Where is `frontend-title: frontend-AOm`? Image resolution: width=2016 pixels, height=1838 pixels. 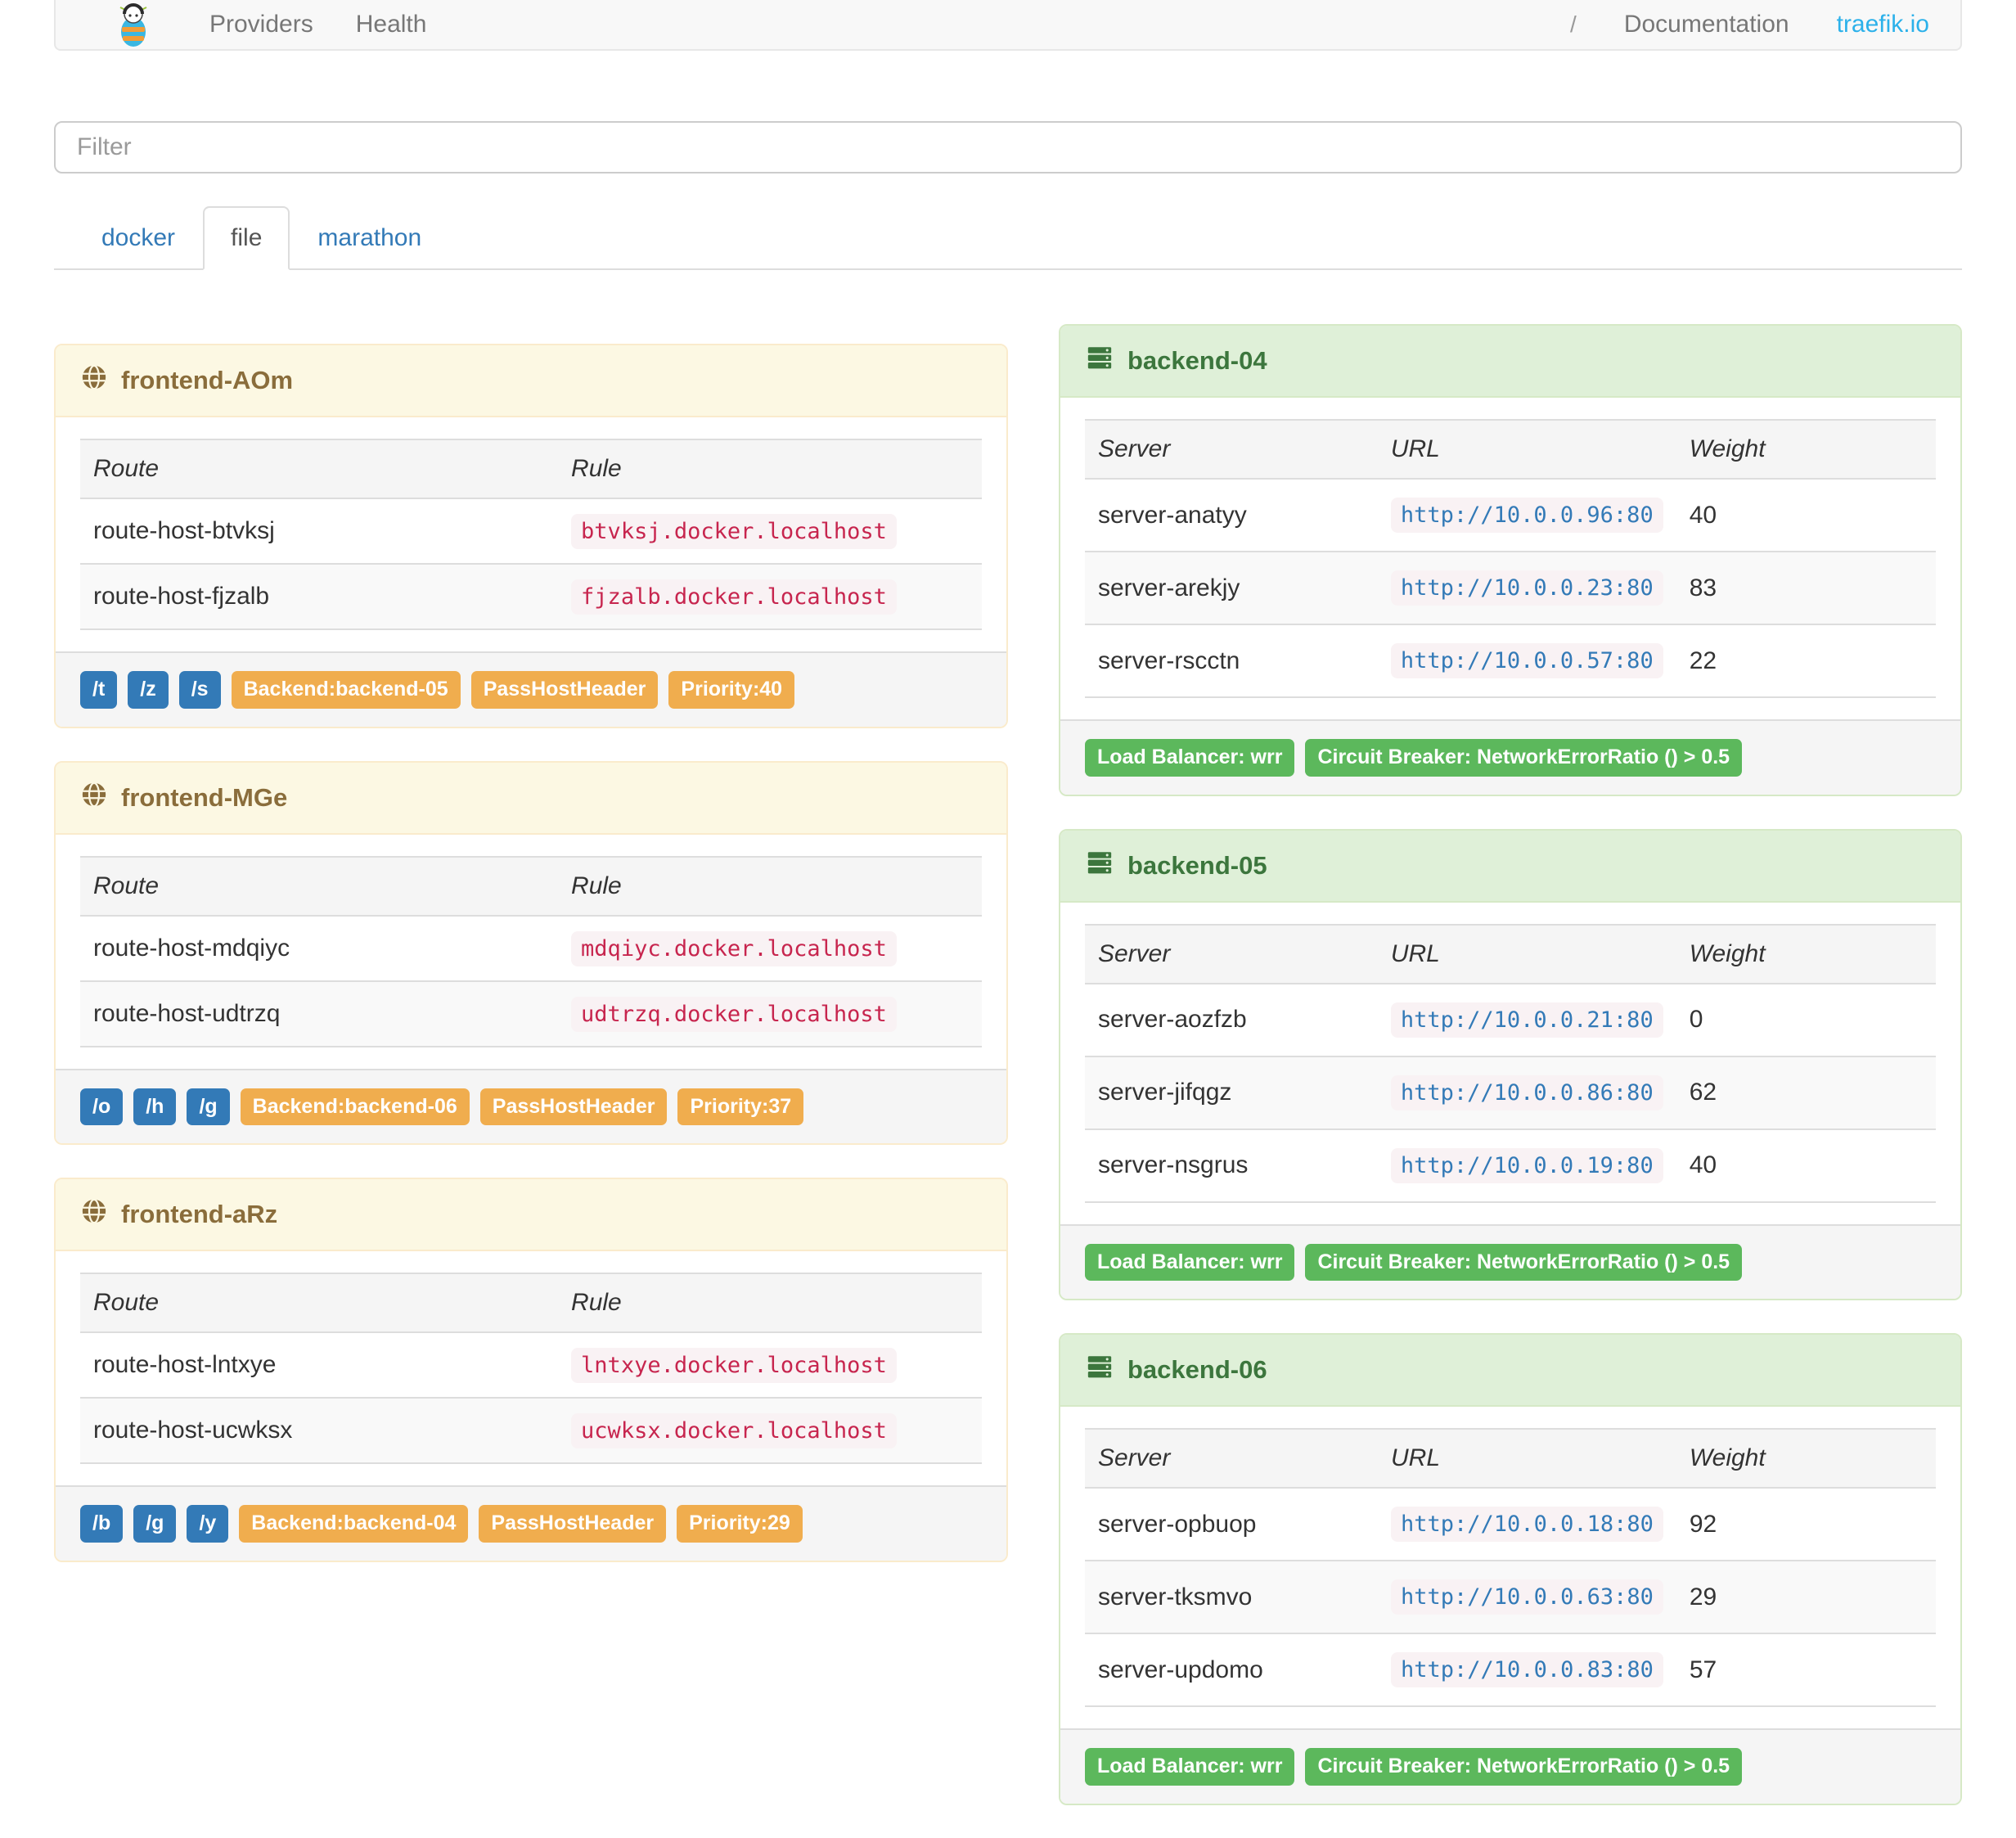 frontend-title: frontend-AOm is located at coordinates (208, 380).